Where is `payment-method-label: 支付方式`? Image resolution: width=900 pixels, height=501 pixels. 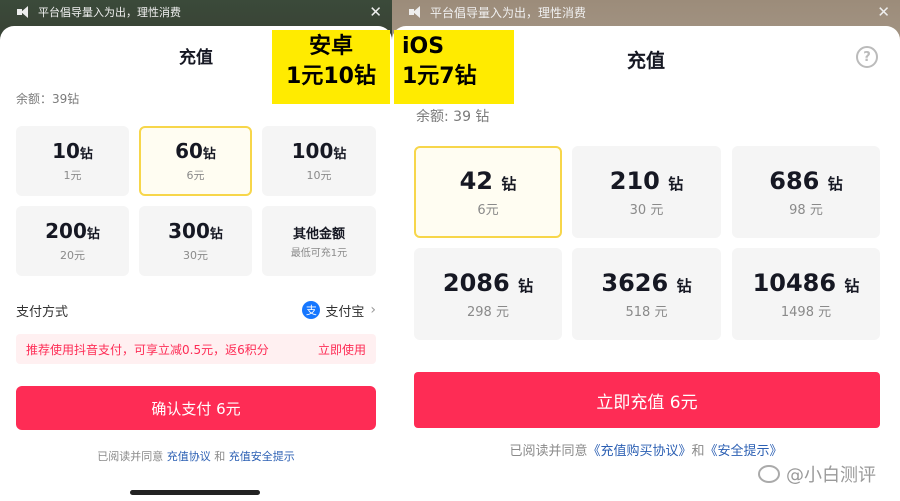 payment-method-label: 支付方式 is located at coordinates (42, 312).